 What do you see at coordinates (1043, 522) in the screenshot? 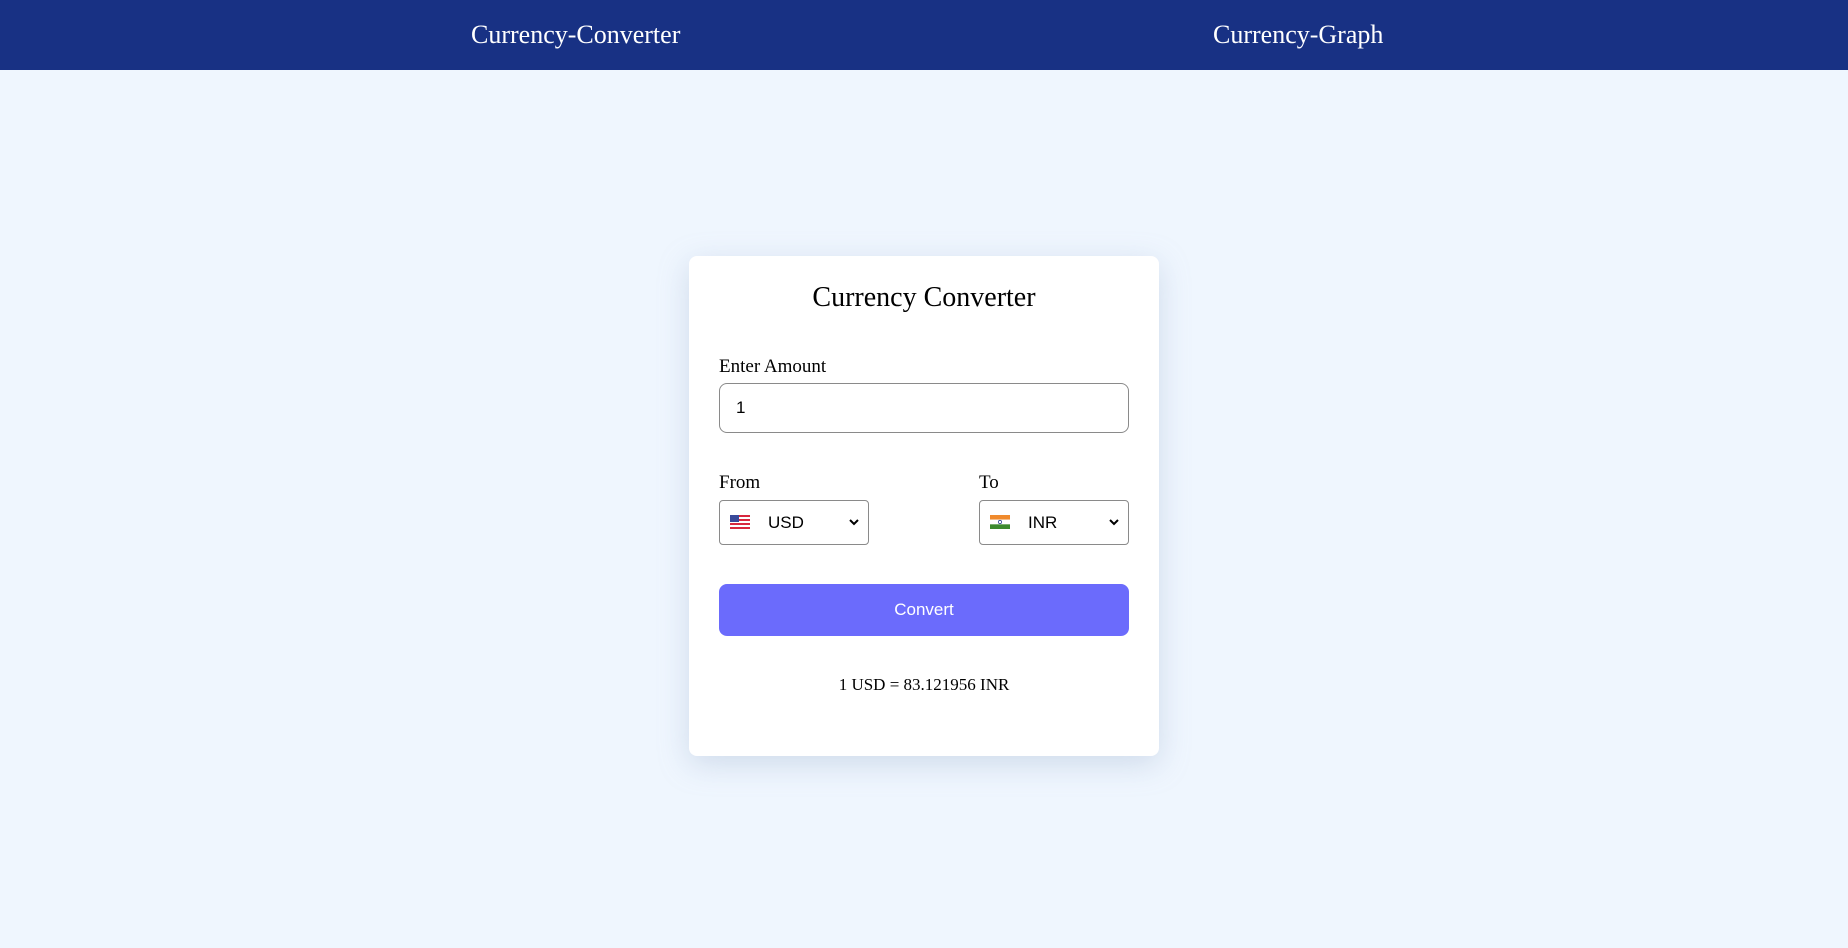
I see `to-currency-value: INR` at bounding box center [1043, 522].